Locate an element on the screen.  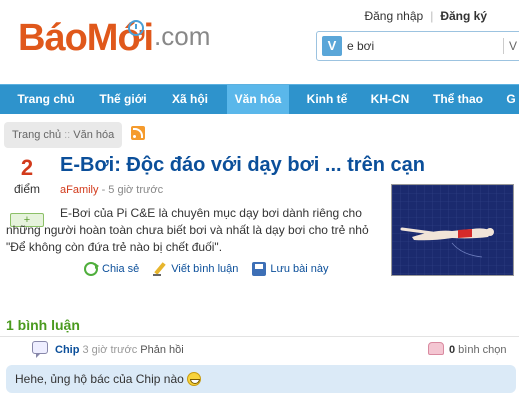
article-meta: aFamily - 5 giờ trước is located at coordinates (111, 190).